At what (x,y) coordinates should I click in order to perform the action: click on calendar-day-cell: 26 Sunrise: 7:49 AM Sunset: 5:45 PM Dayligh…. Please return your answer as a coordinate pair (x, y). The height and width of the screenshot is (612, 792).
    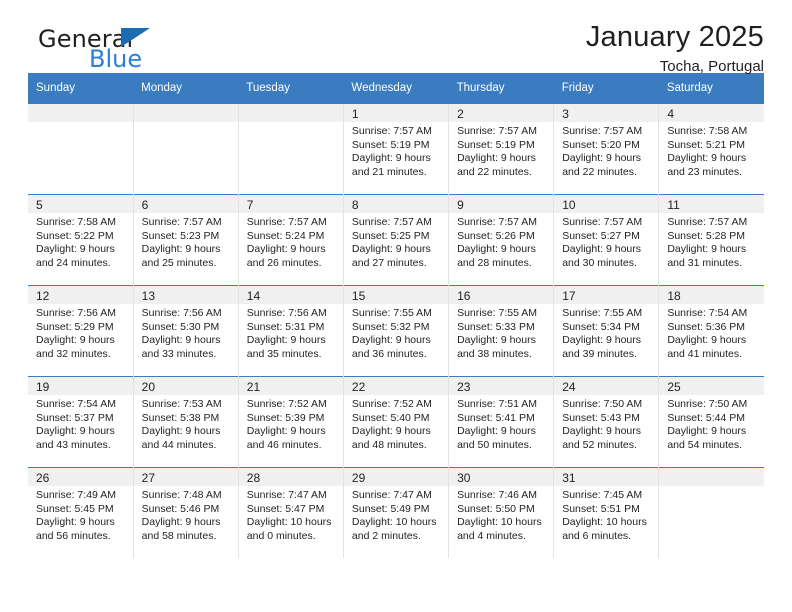
    Looking at the image, I should click on (81, 512).